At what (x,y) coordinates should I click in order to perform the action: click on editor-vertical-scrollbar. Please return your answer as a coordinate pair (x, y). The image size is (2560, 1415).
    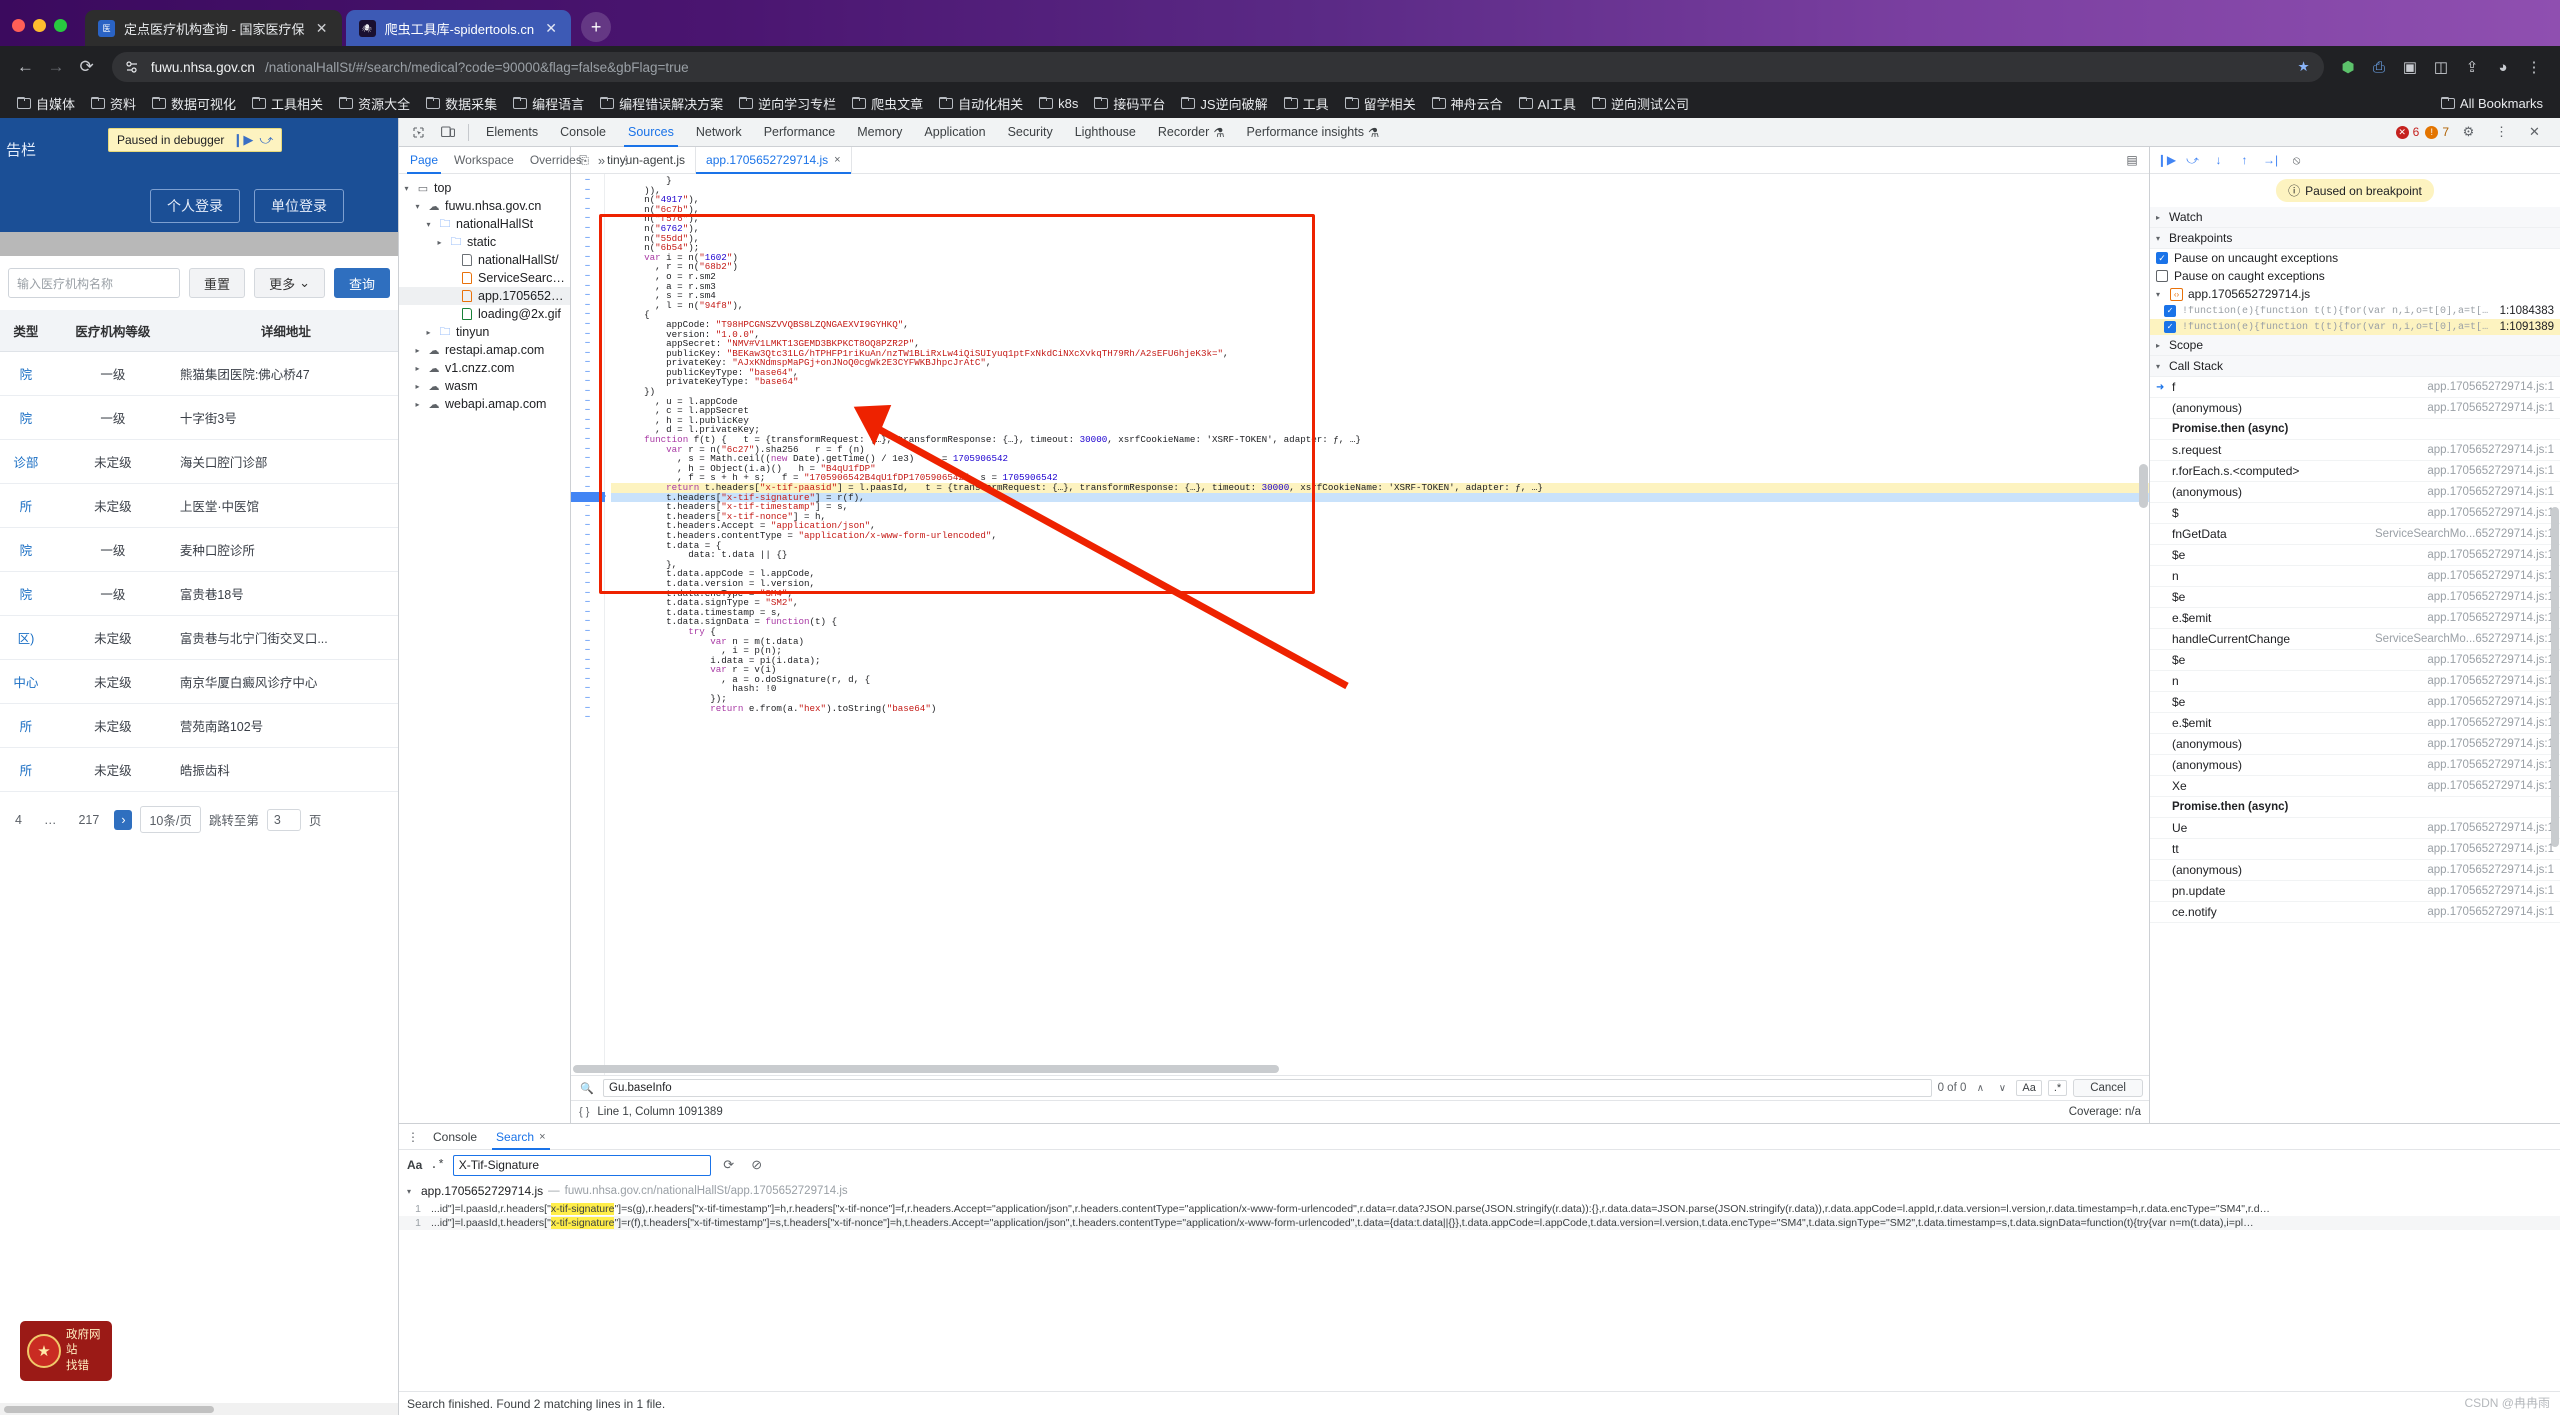
    Looking at the image, I should click on (2143, 486).